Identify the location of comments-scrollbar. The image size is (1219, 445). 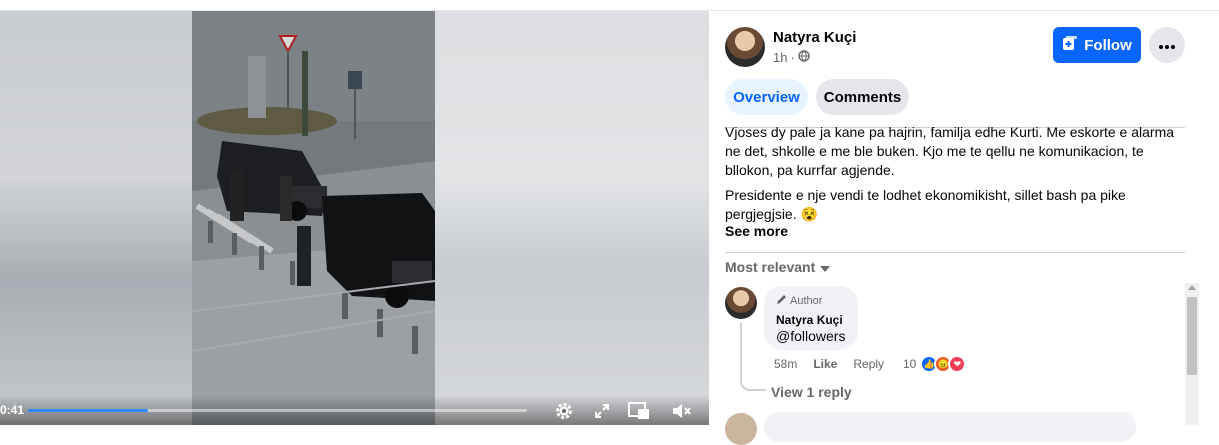
(1192, 354).